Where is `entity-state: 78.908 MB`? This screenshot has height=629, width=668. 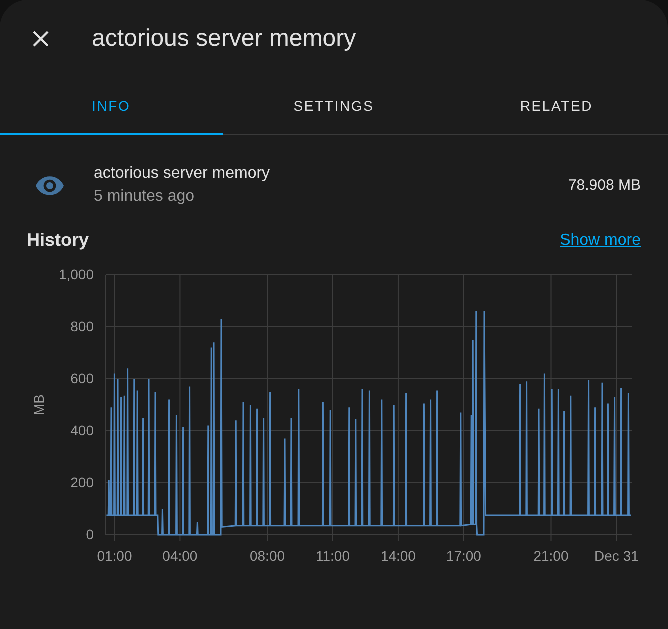
entity-state: 78.908 MB is located at coordinates (604, 185).